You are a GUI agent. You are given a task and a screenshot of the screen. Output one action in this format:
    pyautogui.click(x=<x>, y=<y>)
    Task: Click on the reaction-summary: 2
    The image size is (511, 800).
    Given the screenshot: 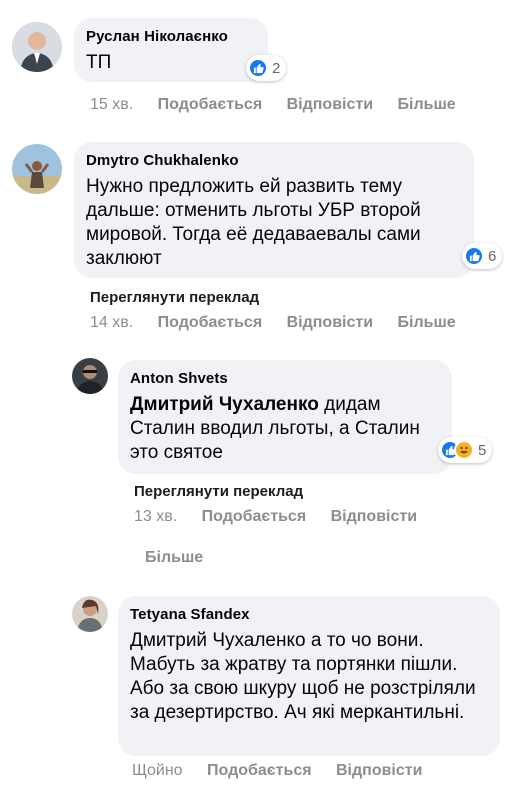 What is the action you would take?
    pyautogui.click(x=266, y=68)
    